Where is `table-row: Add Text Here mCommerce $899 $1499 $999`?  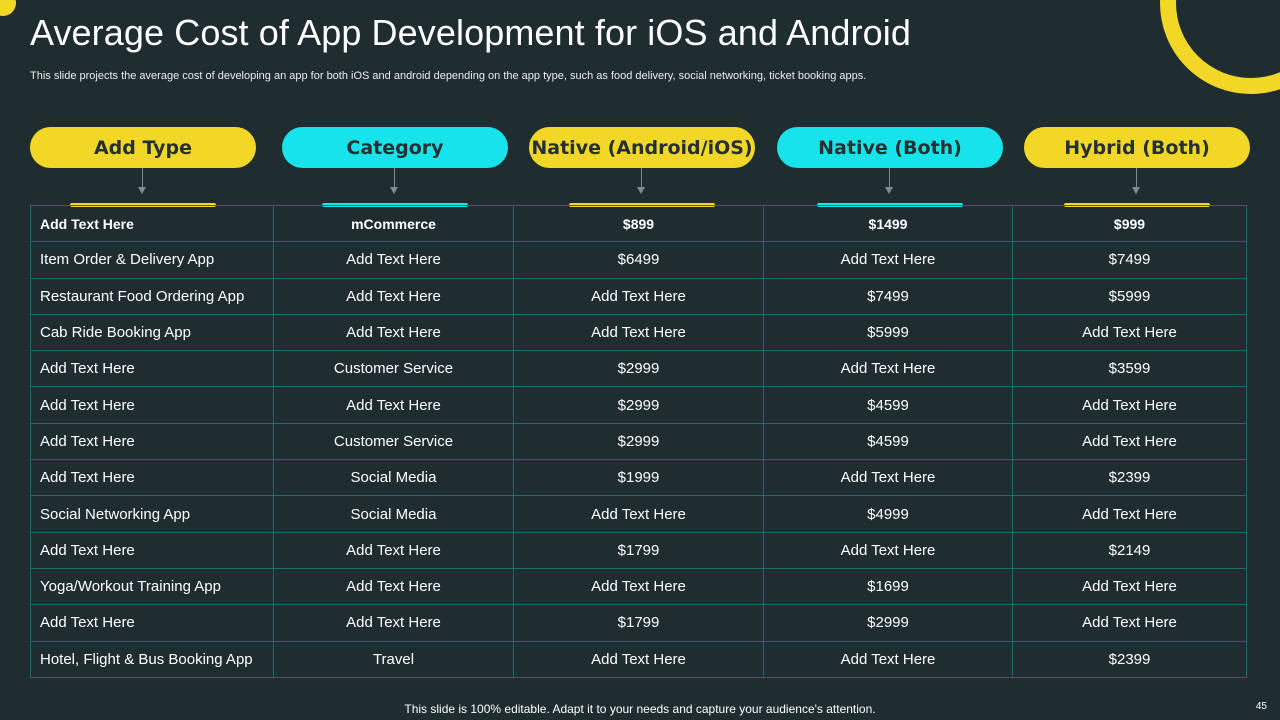
table-row: Add Text Here mCommerce $899 $1499 $999 is located at coordinates (638, 223).